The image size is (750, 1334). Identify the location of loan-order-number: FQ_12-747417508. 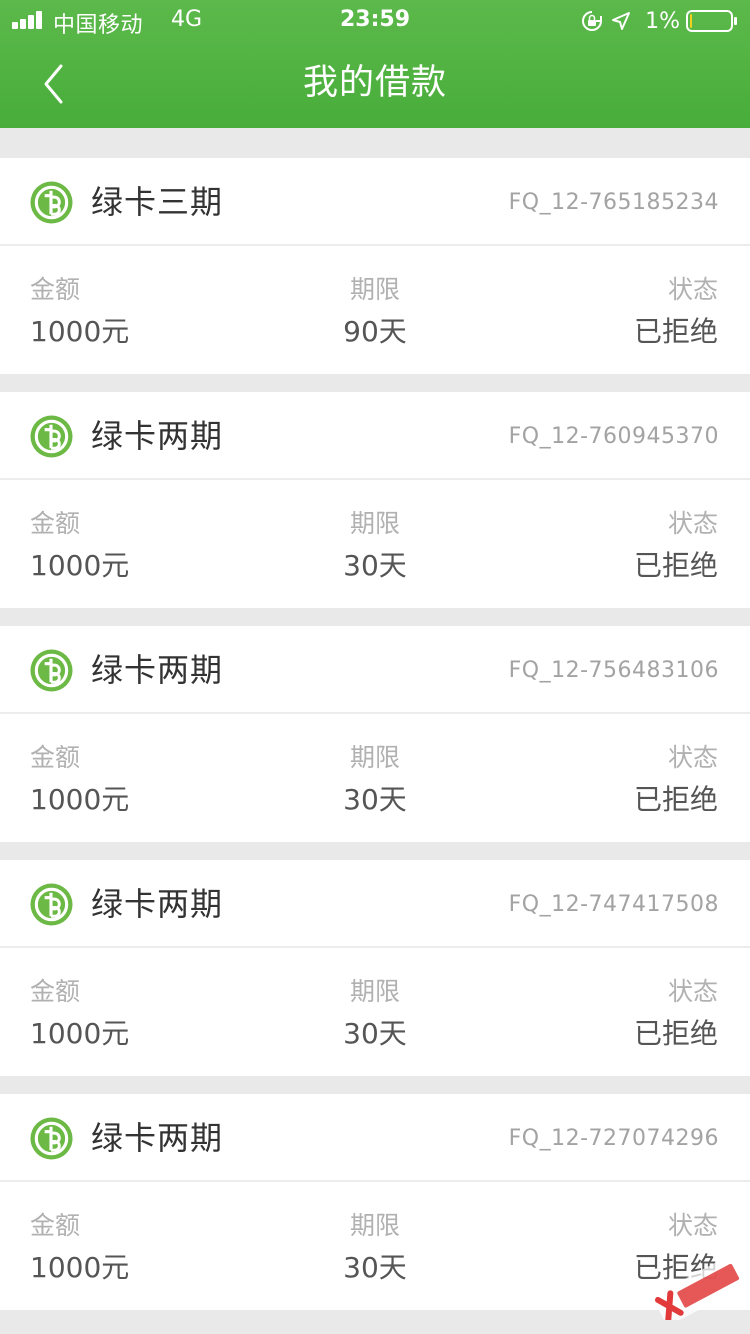
(613, 904).